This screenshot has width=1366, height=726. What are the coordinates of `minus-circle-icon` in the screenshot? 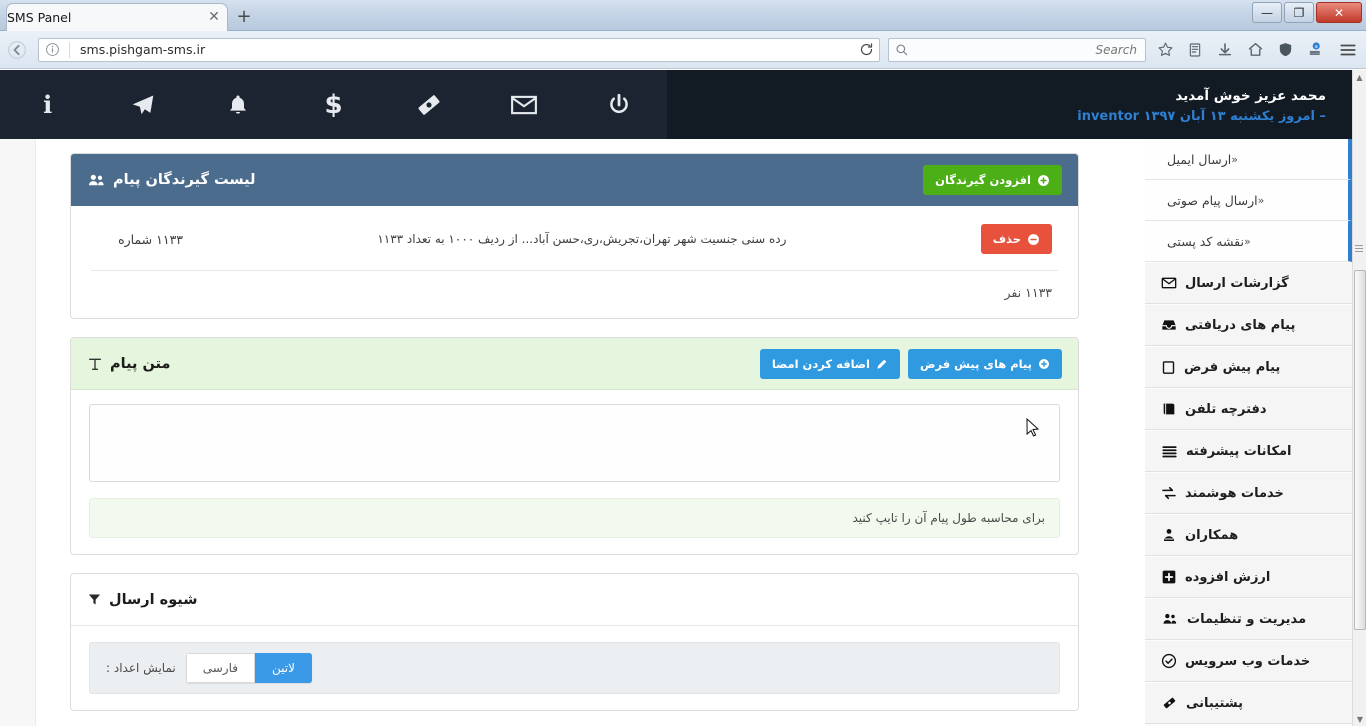 It's located at (1033, 239).